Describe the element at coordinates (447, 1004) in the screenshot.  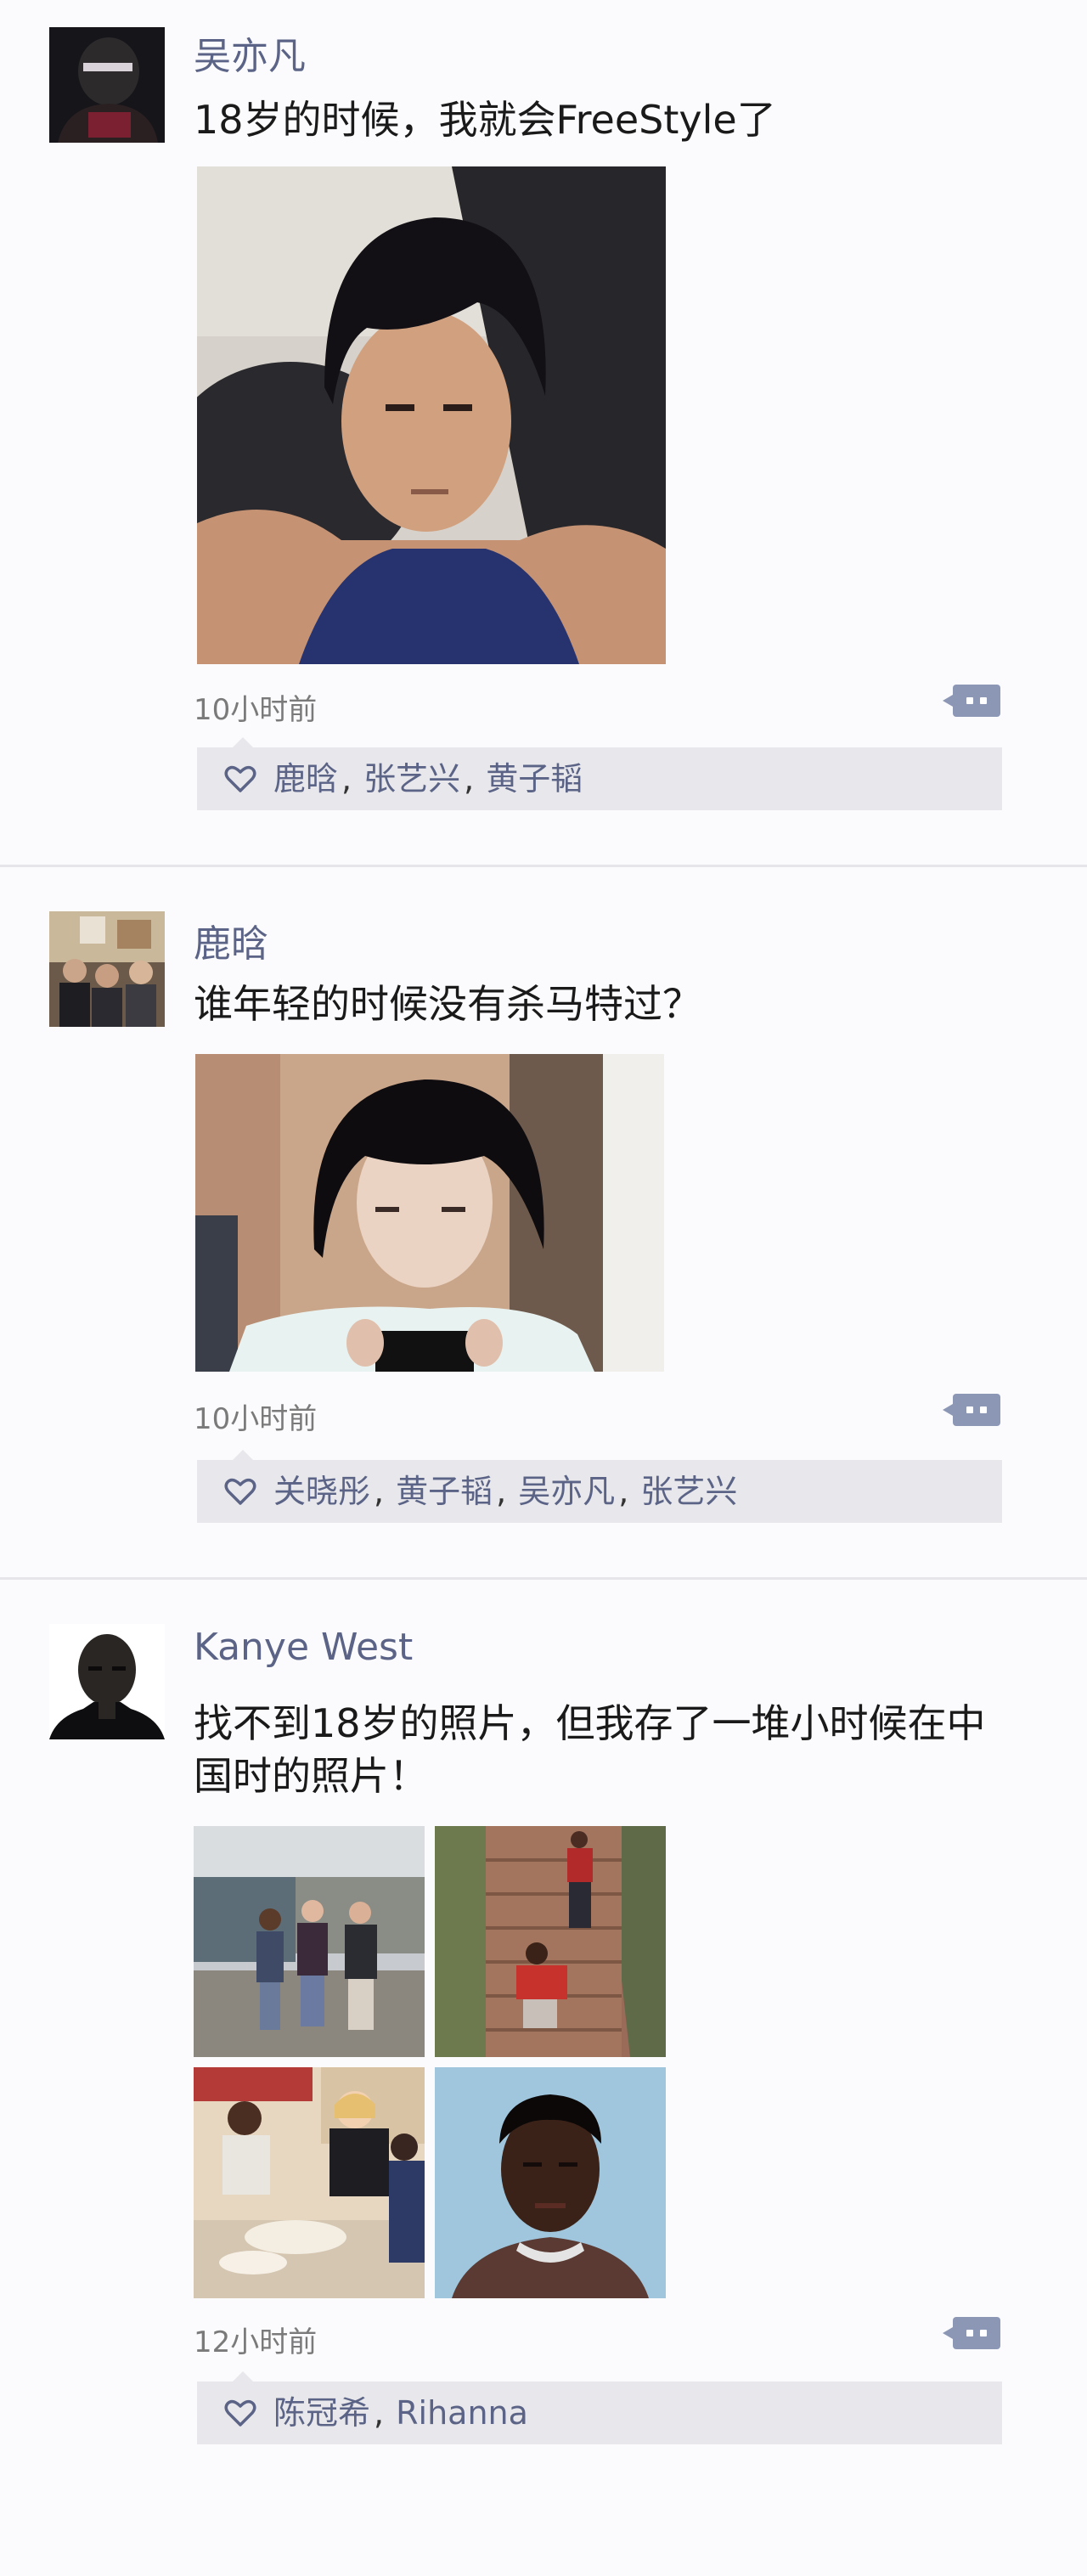
I see `post-text: 谁年轻的时候没有杀马特过？` at that location.